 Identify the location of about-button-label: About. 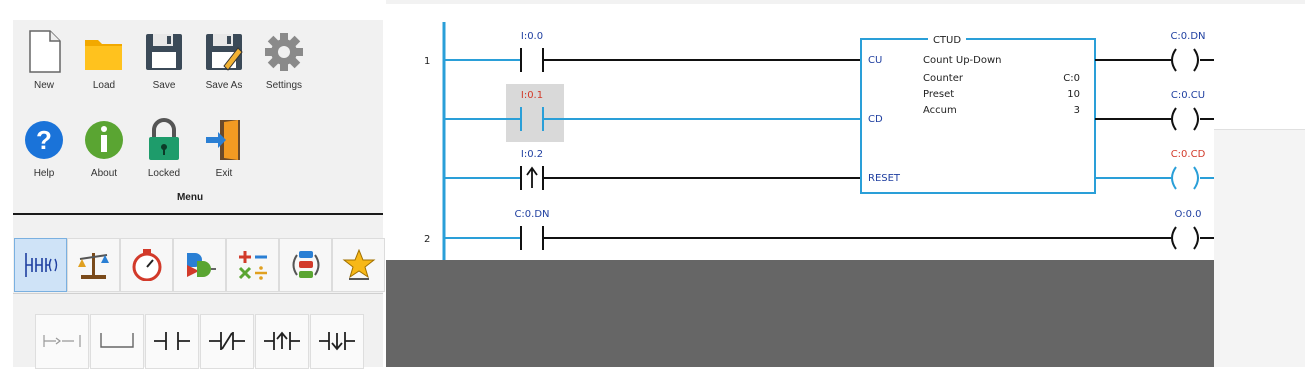
(104, 173).